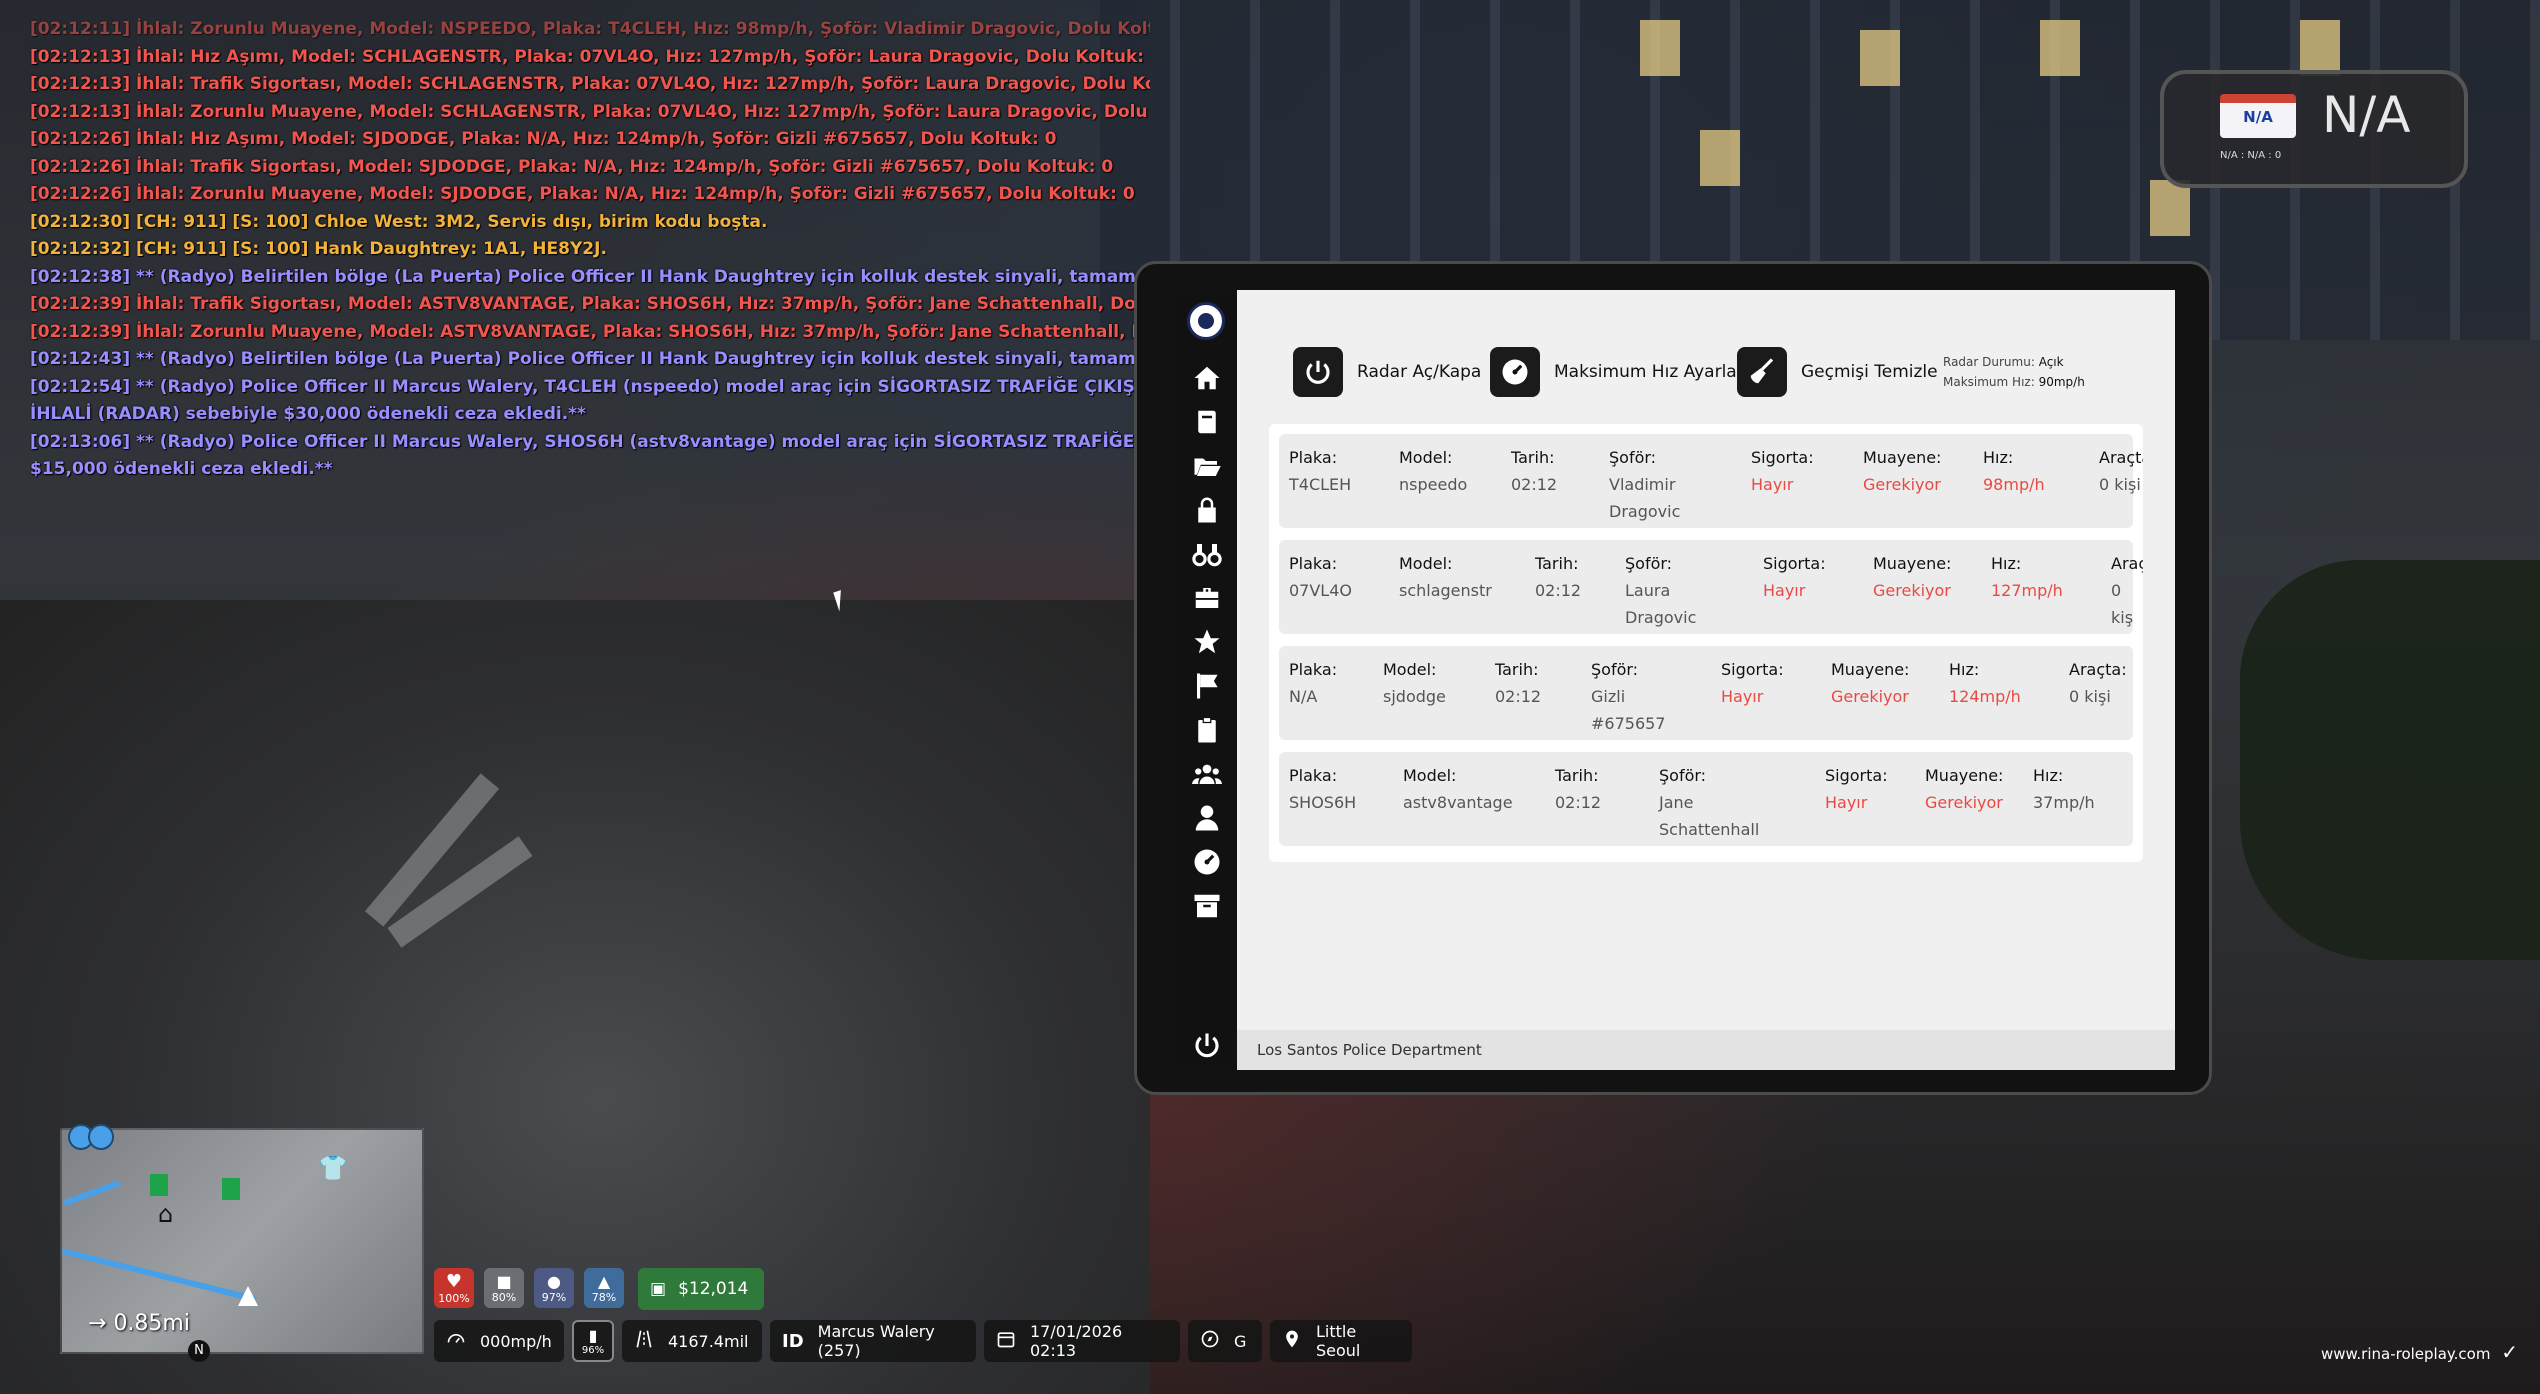 The image size is (2540, 1394). Describe the element at coordinates (1207, 422) in the screenshot. I see `book-icon` at that location.